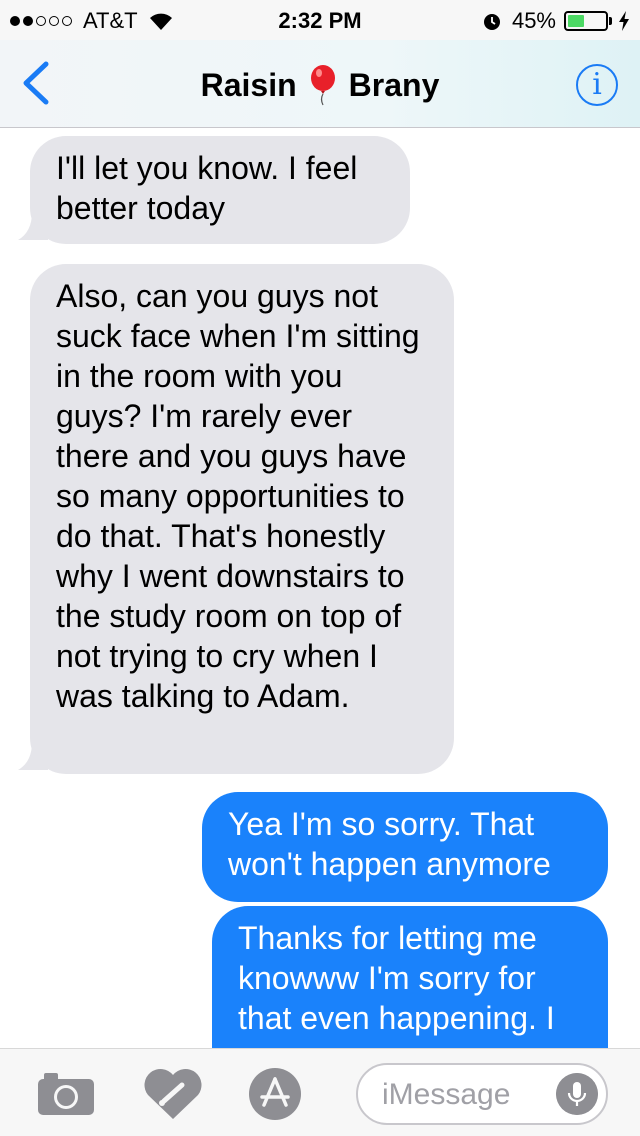  Describe the element at coordinates (173, 1094) in the screenshot. I see `digital-touch-icon` at that location.